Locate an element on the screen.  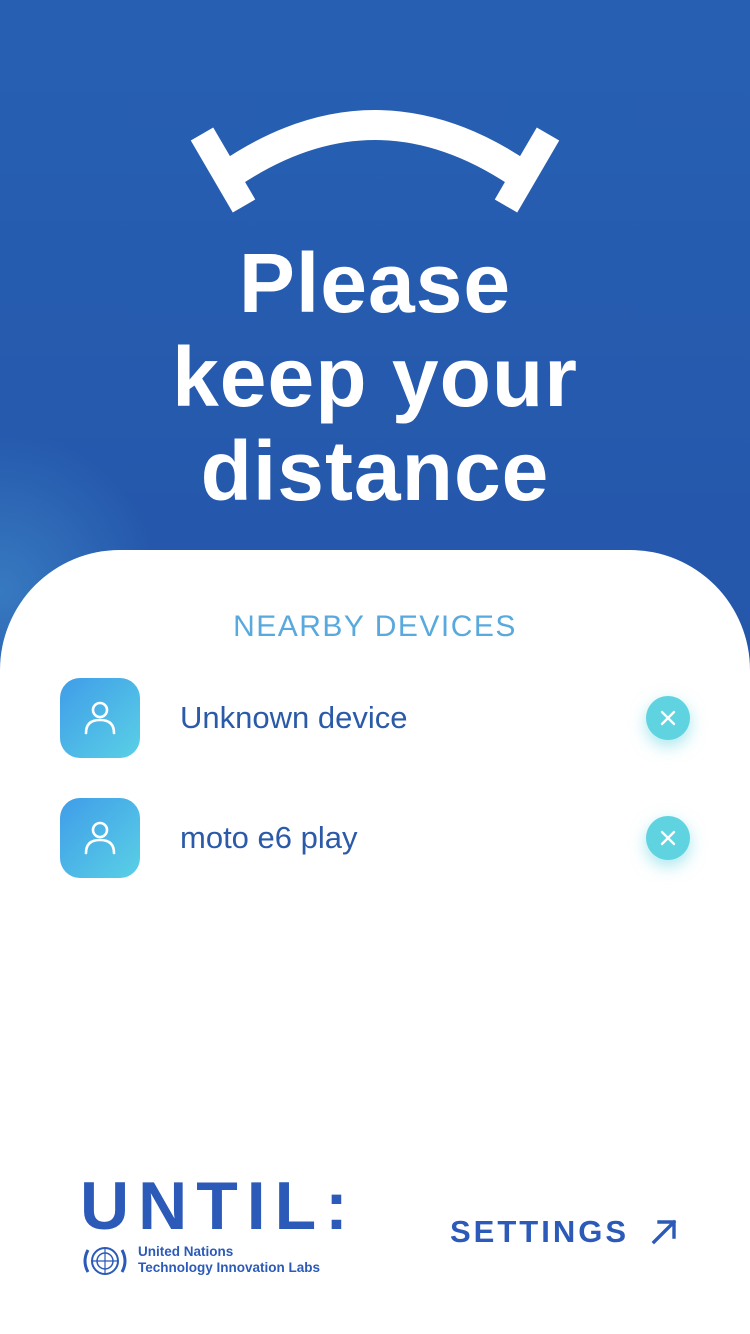
device-row: Unknown device is located at coordinates (380, 718).